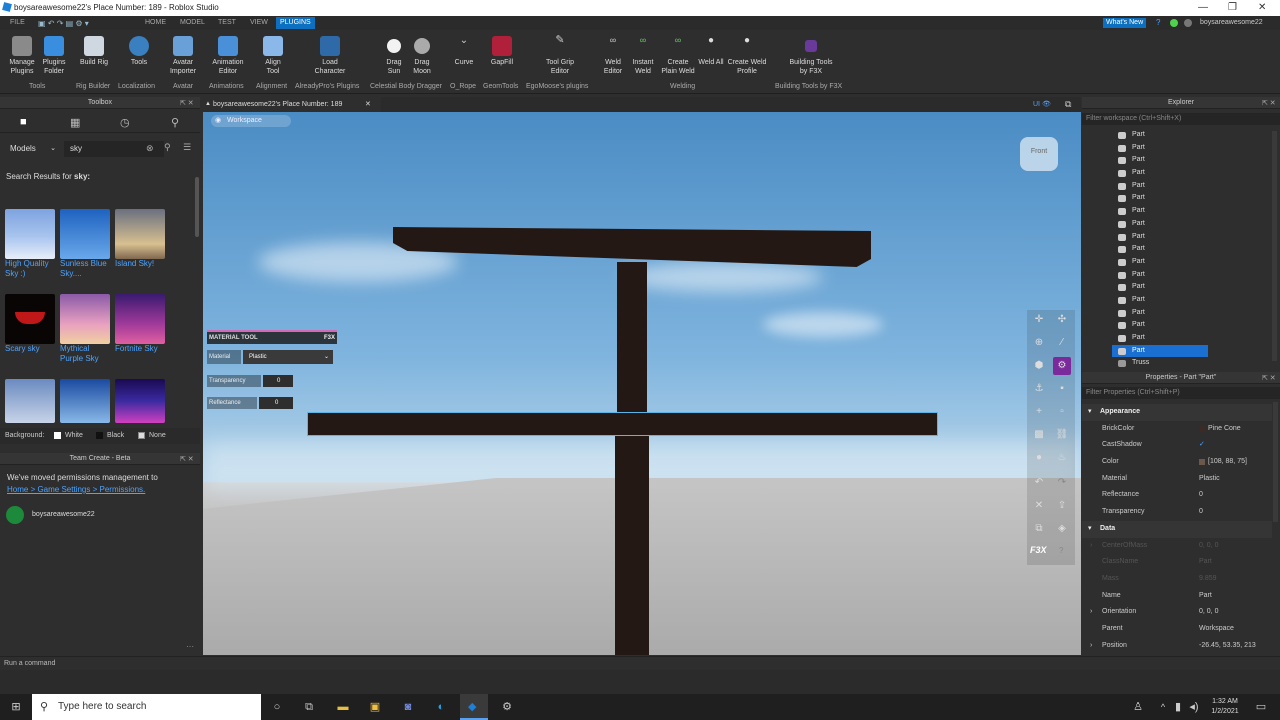 This screenshot has height=720, width=1280. Describe the element at coordinates (1177, 529) in the screenshot. I see `section-data: ▾ Data` at that location.